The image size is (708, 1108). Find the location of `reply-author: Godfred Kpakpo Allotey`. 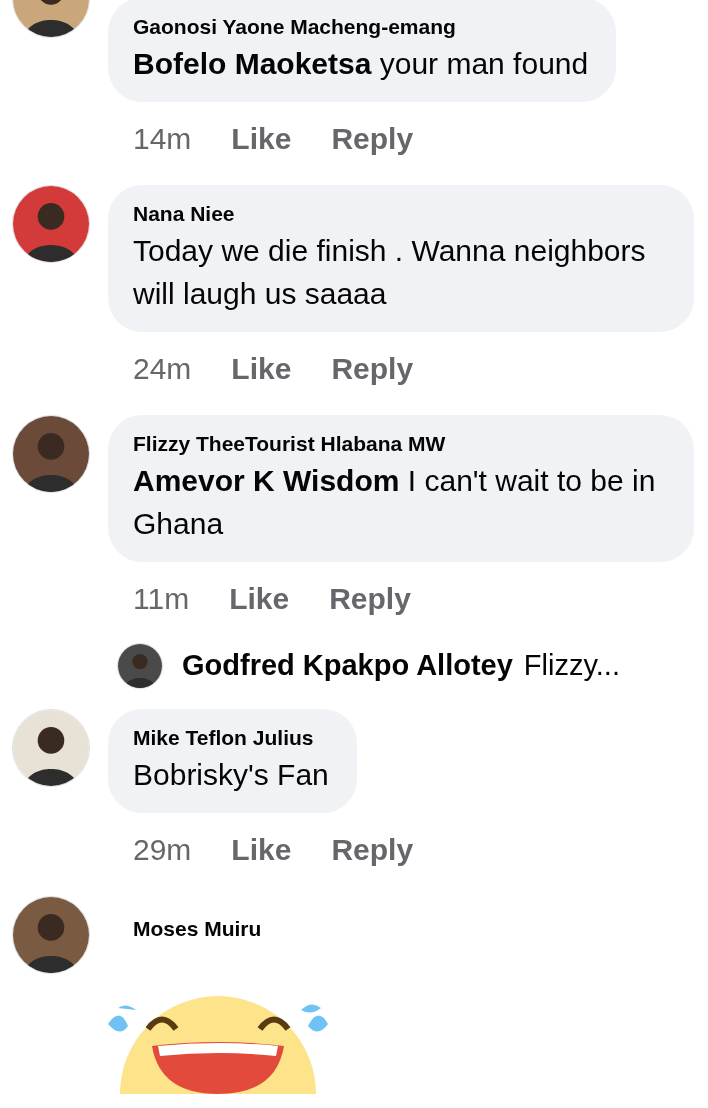

reply-author: Godfred Kpakpo Allotey is located at coordinates (347, 666).